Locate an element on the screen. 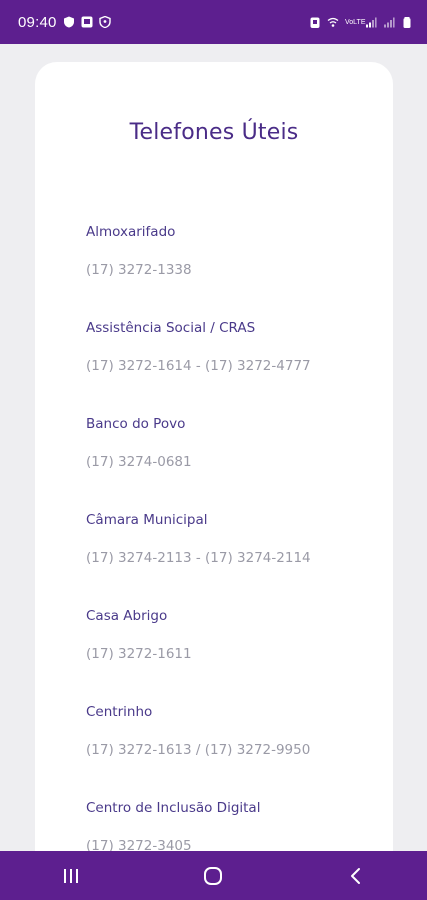 This screenshot has width=427, height=900. contact-name: Centrinho is located at coordinates (119, 712).